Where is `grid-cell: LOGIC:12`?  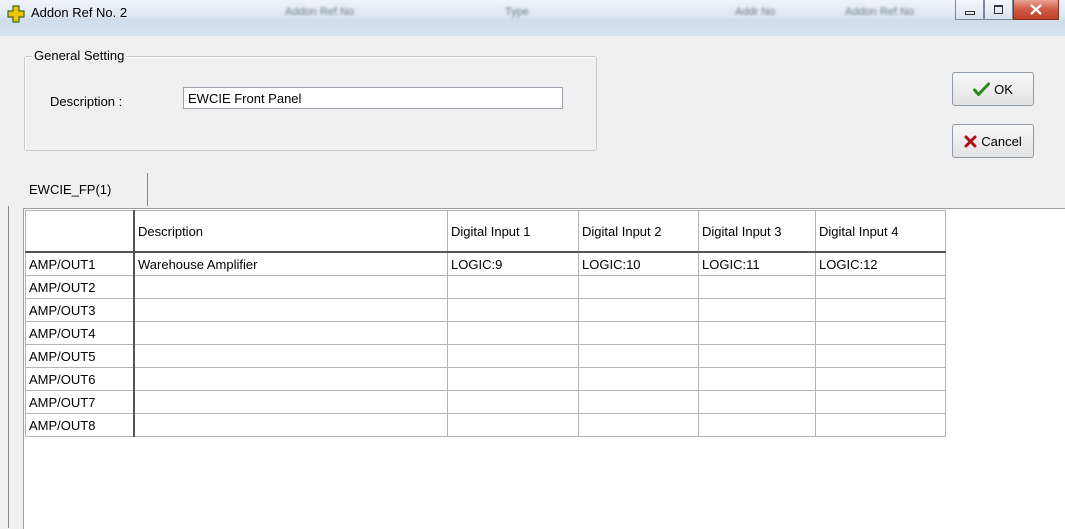 grid-cell: LOGIC:12 is located at coordinates (880, 263).